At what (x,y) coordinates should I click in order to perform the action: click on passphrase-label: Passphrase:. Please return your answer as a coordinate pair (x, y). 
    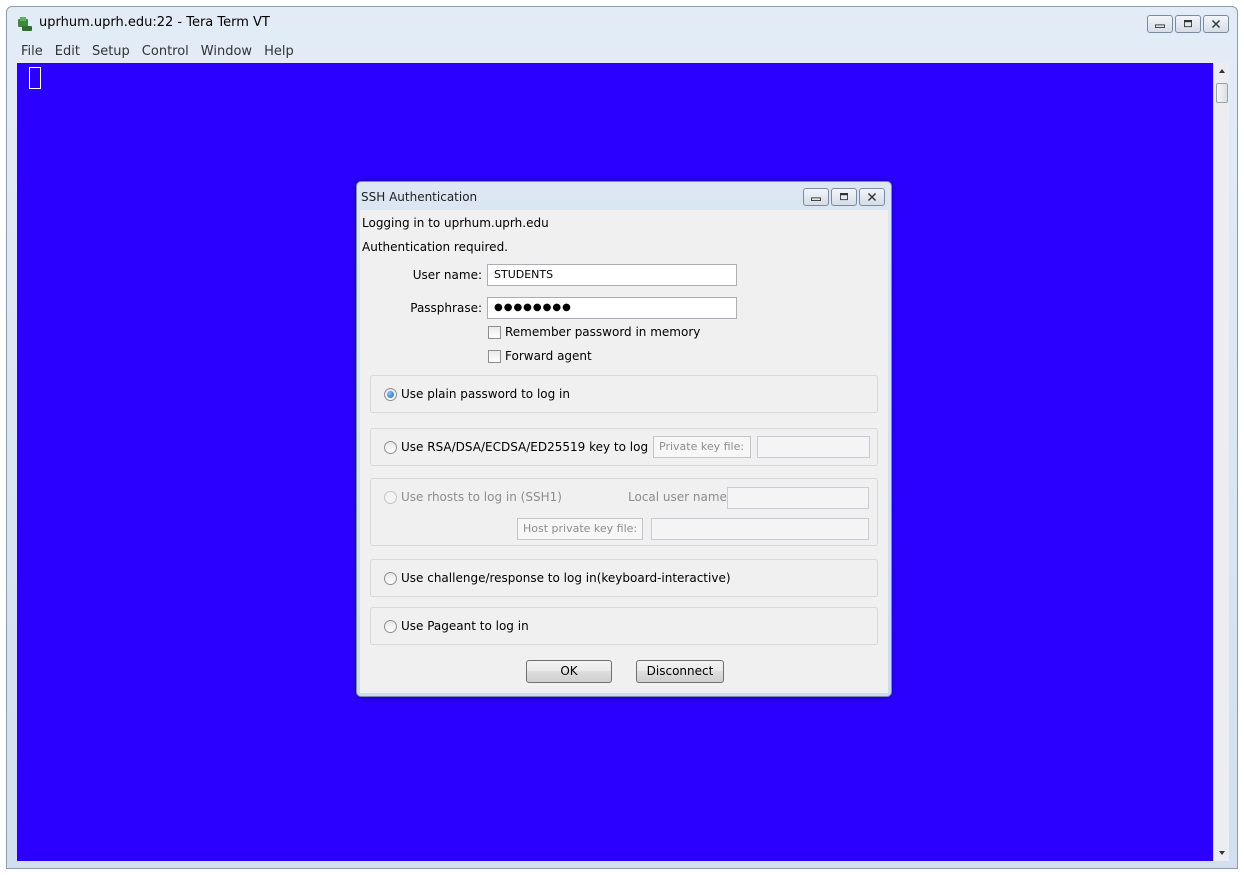
    Looking at the image, I should click on (446, 308).